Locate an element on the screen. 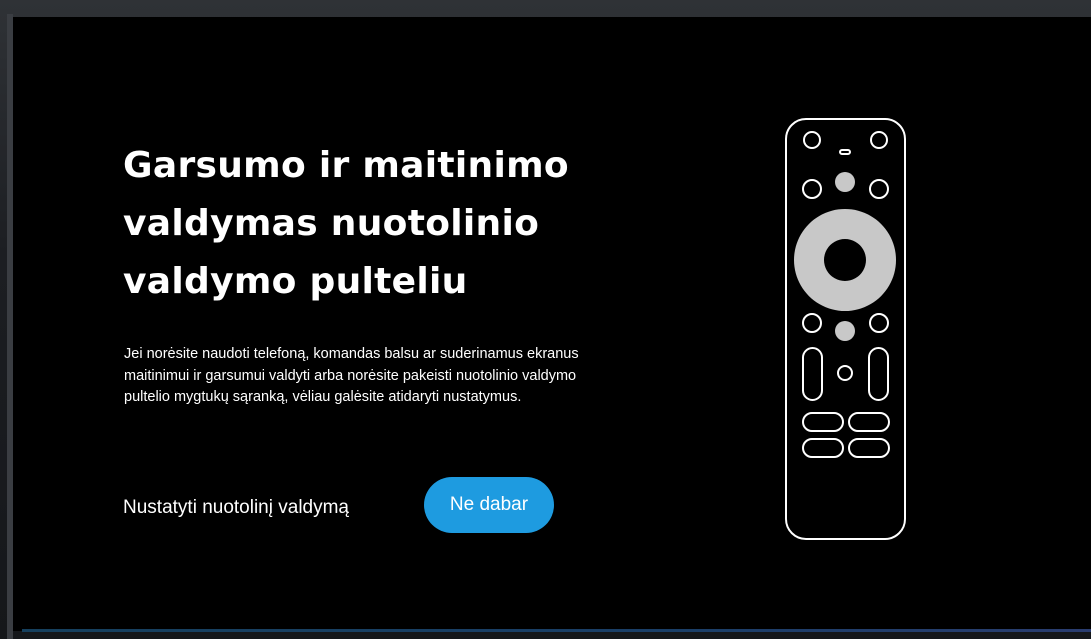 The width and height of the screenshot is (1091, 639). remote-dpad is located at coordinates (845, 260).